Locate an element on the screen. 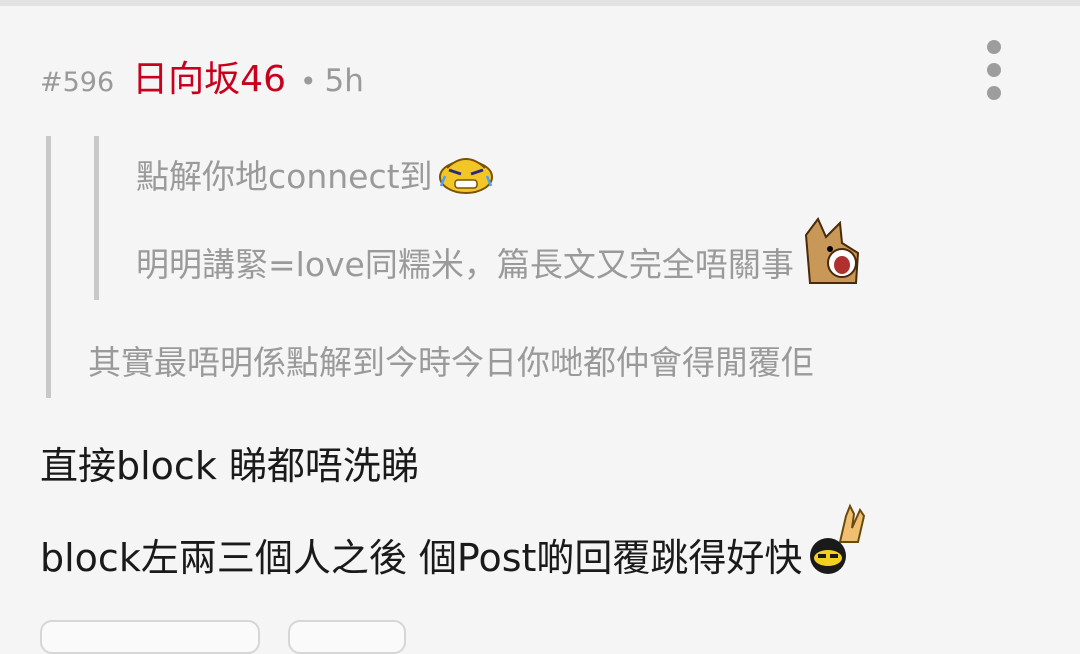 The width and height of the screenshot is (1080, 654). post-header: #596 日向坂46 • 5h is located at coordinates (202, 75).